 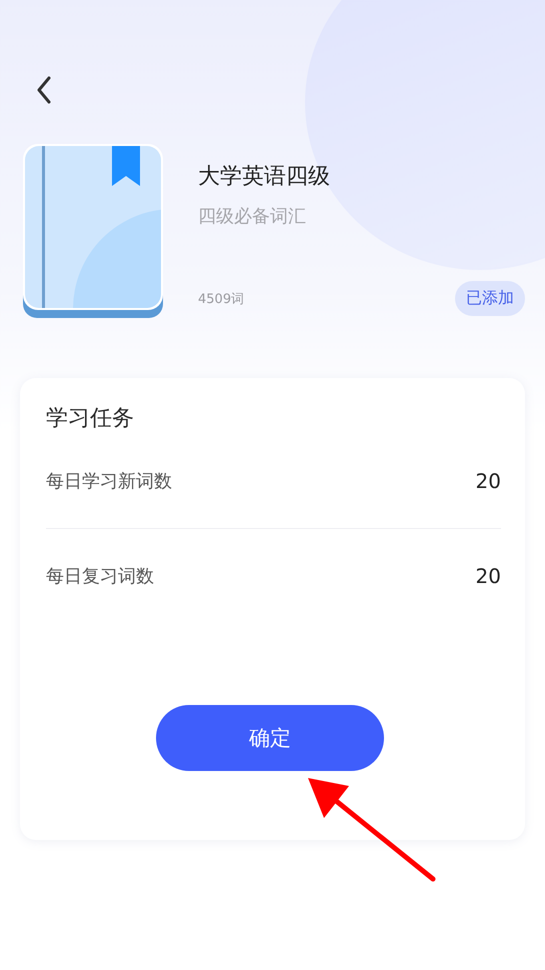 What do you see at coordinates (270, 738) in the screenshot?
I see `confirm-button: 确定` at bounding box center [270, 738].